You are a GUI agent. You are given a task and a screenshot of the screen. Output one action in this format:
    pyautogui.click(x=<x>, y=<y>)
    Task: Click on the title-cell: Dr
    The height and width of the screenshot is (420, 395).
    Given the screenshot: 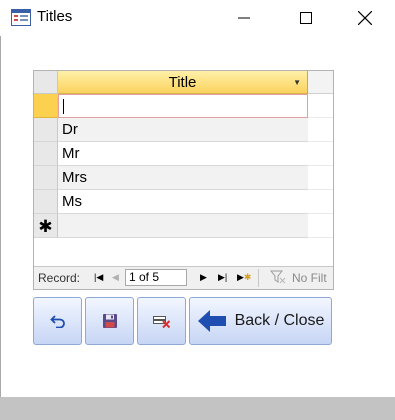 What is the action you would take?
    pyautogui.click(x=183, y=130)
    